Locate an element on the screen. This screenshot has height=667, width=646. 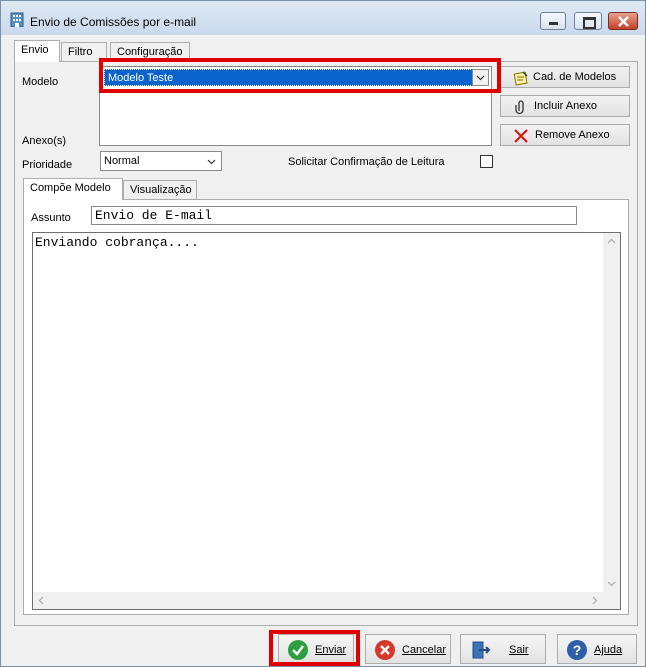
assunto-value: Envio de E-mail is located at coordinates (154, 215).